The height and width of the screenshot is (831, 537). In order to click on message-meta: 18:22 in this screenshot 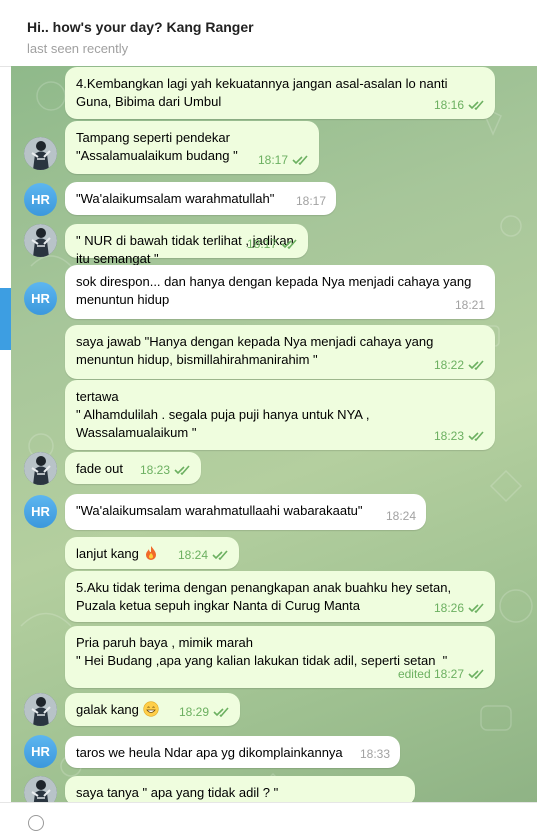, I will do `click(459, 365)`.